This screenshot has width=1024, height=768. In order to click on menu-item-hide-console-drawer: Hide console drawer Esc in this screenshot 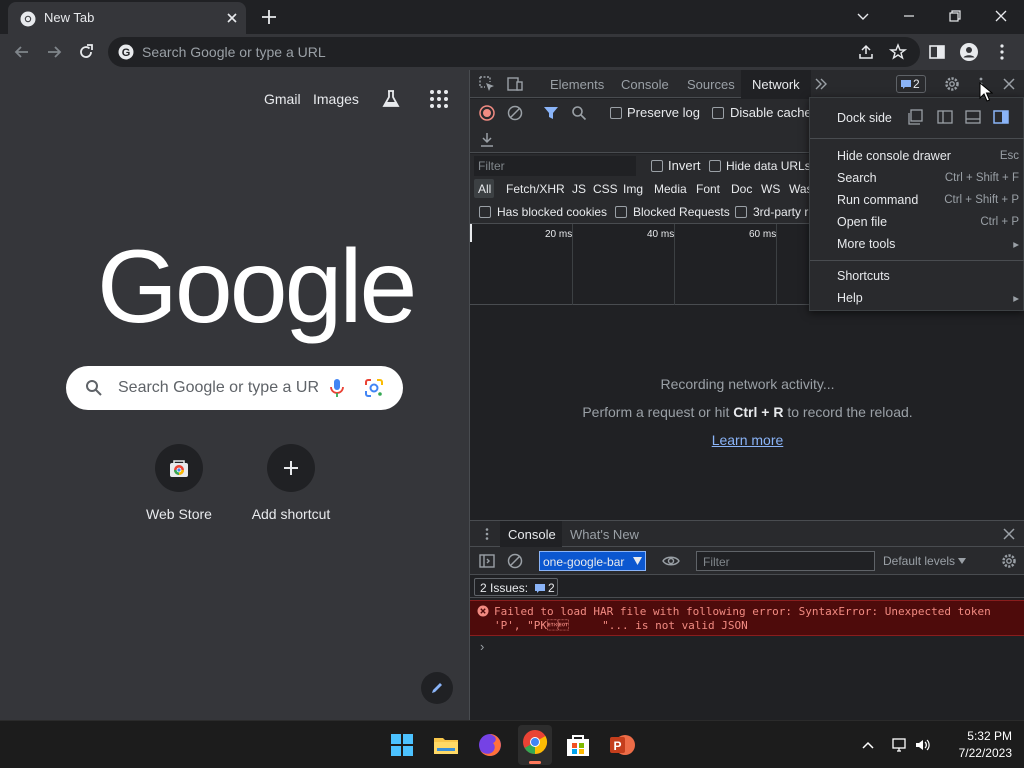, I will do `click(917, 156)`.